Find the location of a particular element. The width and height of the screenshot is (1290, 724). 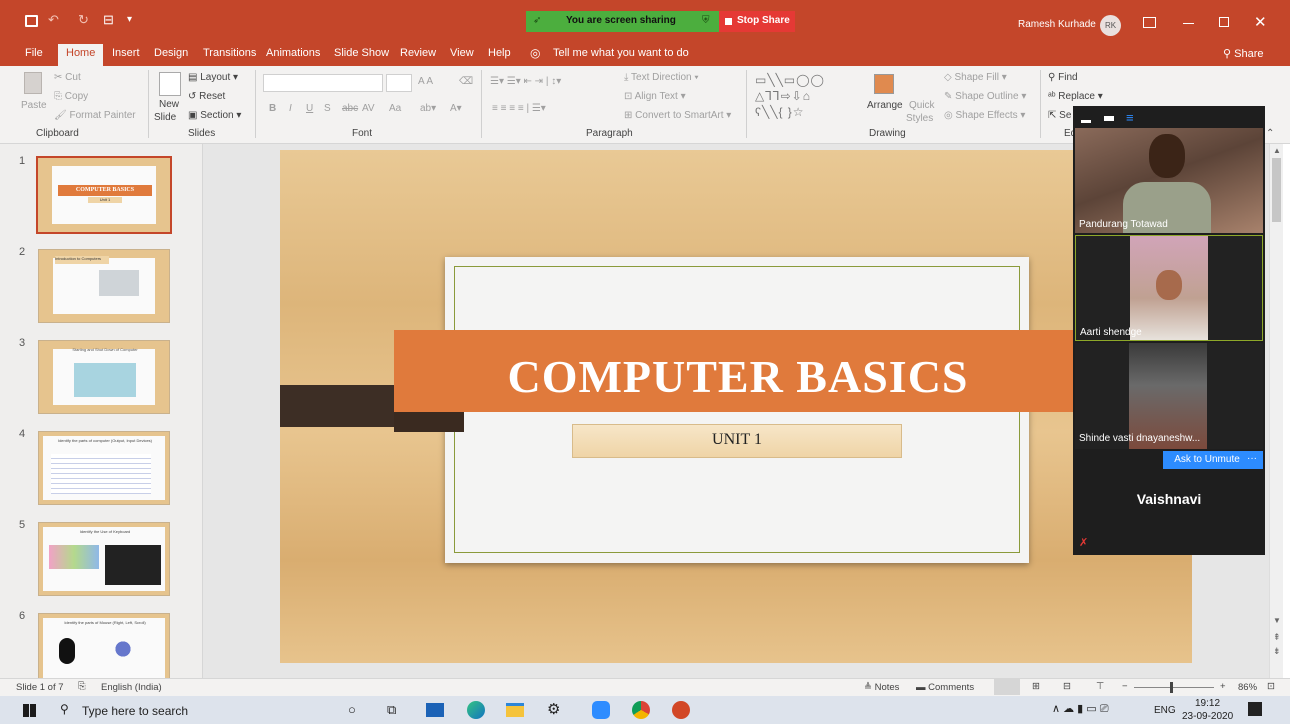

view-list-icon: ≡ is located at coordinates (1130, 117).